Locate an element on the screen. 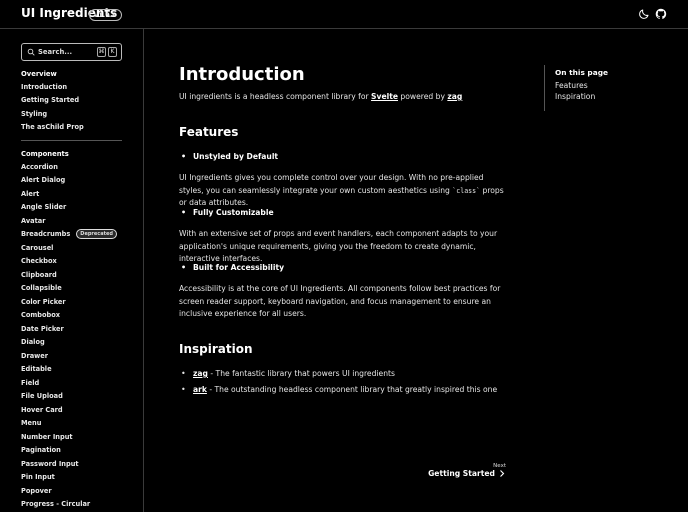 This screenshot has width=688, height=512. sidebar-item-getting-started: Getting Started is located at coordinates (76, 101).